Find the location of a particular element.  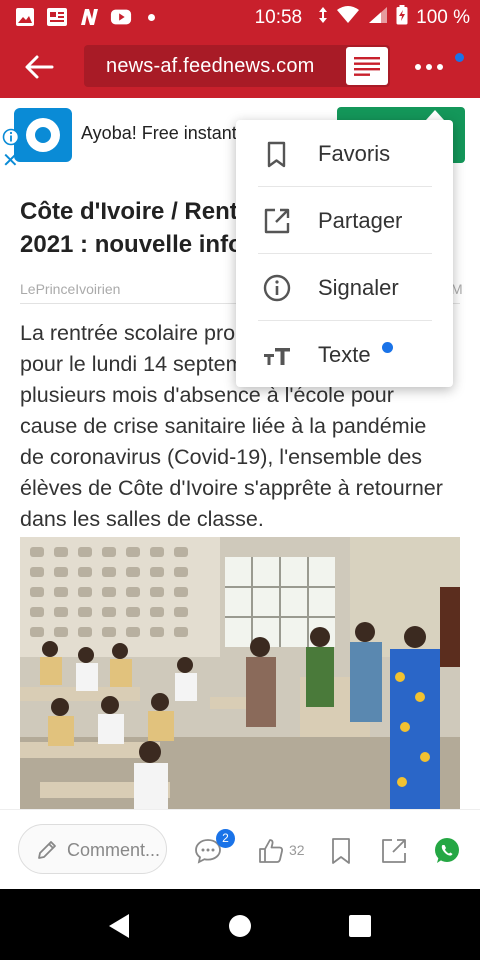

news-icon is located at coordinates (57, 17).